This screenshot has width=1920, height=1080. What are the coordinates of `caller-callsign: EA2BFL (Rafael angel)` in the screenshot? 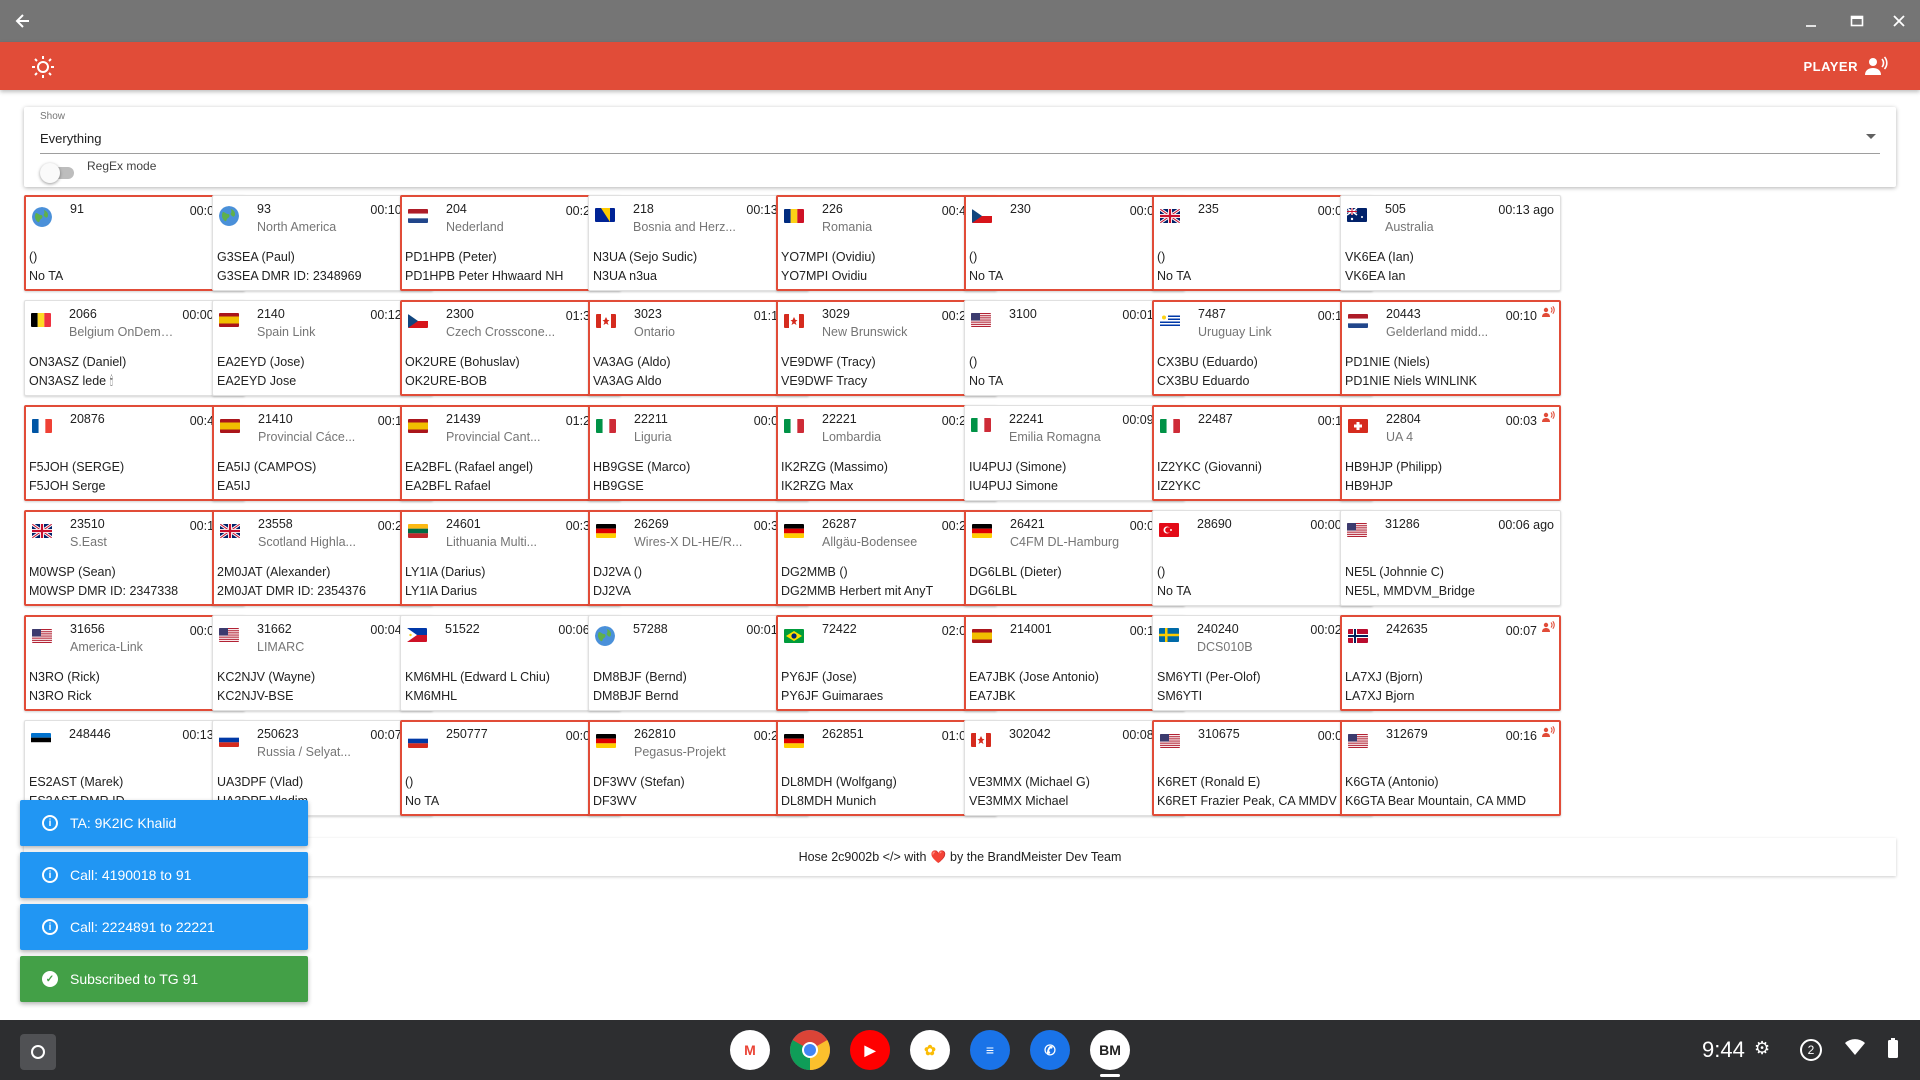 It's located at (469, 467).